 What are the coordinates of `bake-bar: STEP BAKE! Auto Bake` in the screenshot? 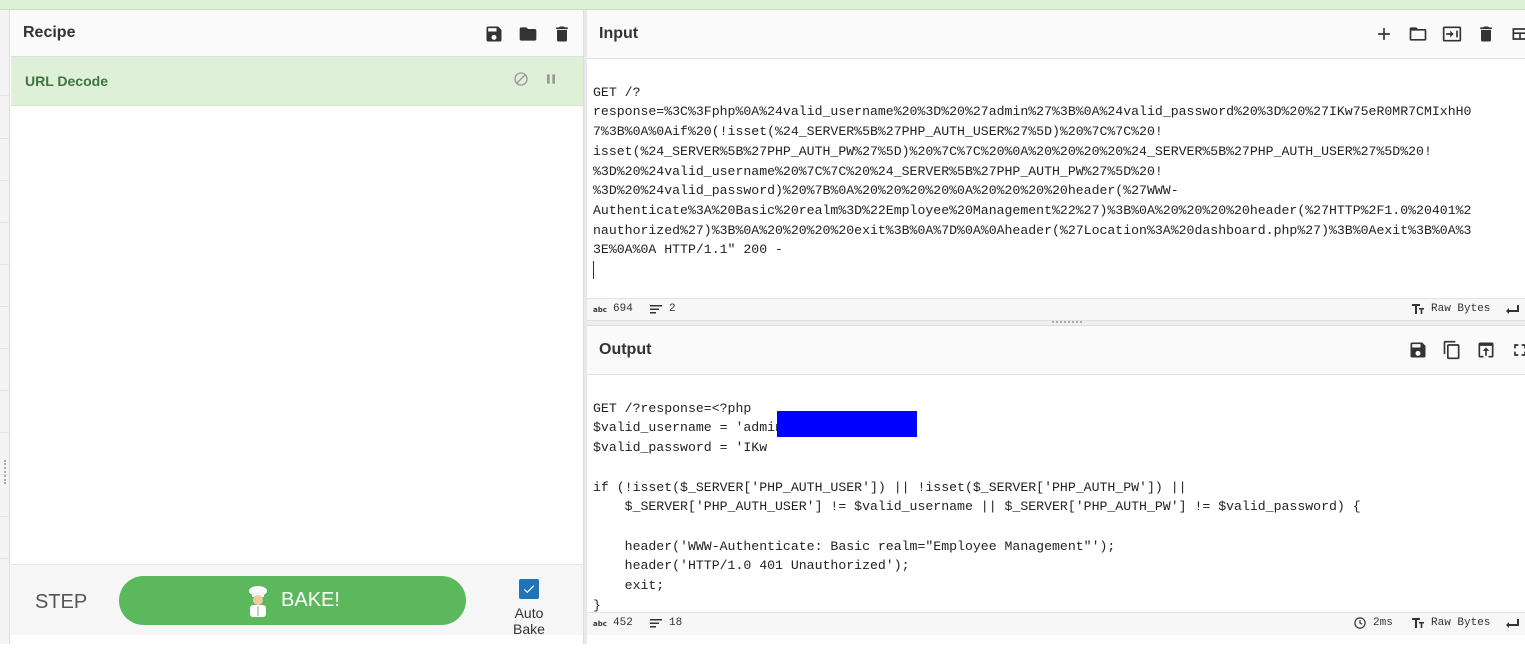 It's located at (297, 600).